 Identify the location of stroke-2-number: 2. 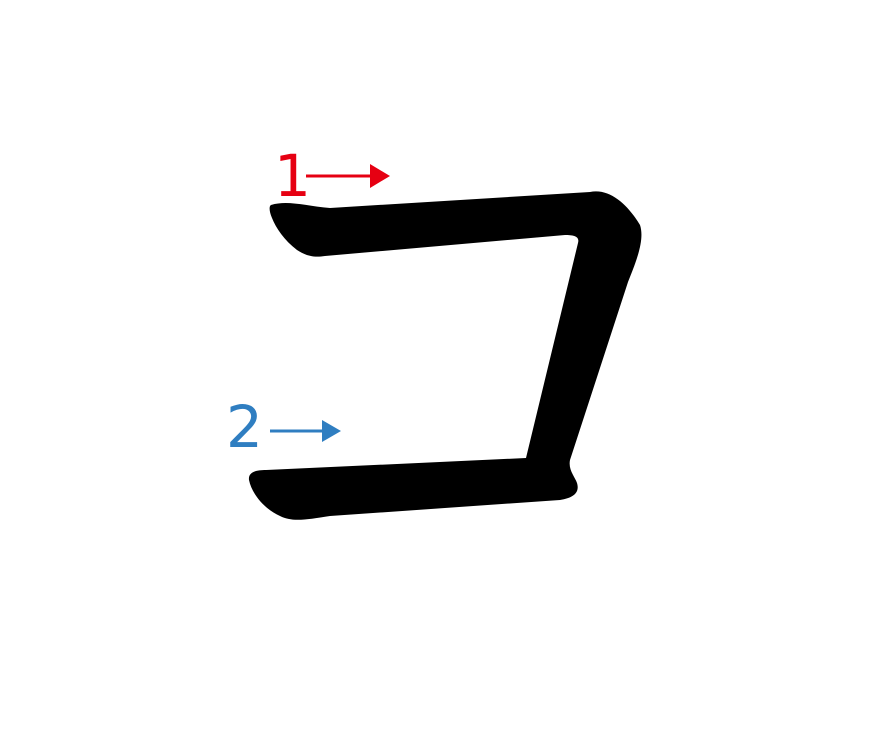
(244, 427).